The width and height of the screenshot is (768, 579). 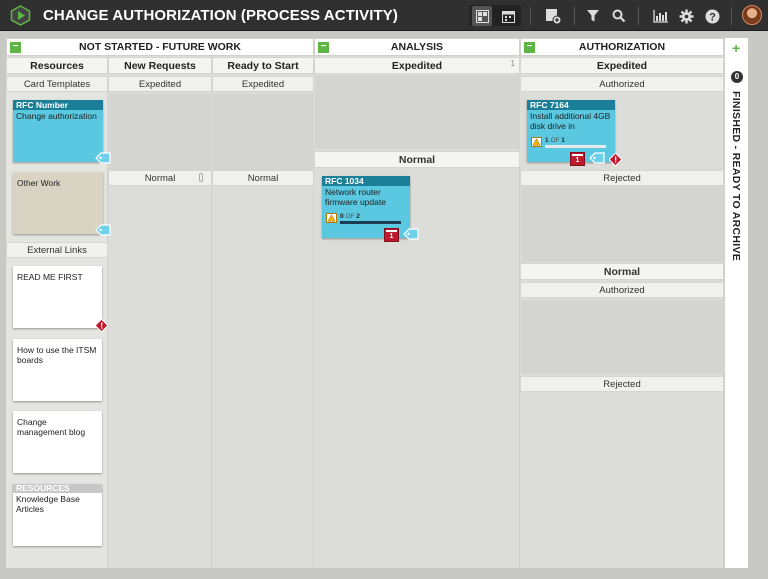 I want to click on card-title: Change authorization, so click(x=56, y=116).